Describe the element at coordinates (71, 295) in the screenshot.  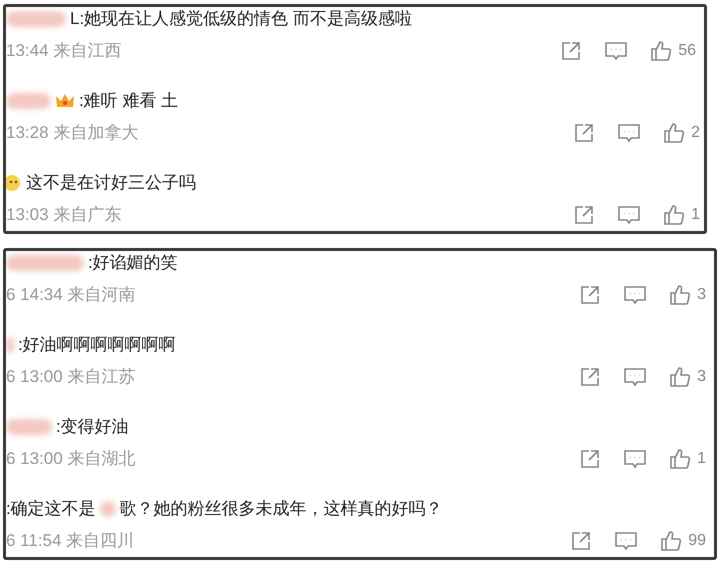
I see `comment-time: 6 14:34 来自河南` at that location.